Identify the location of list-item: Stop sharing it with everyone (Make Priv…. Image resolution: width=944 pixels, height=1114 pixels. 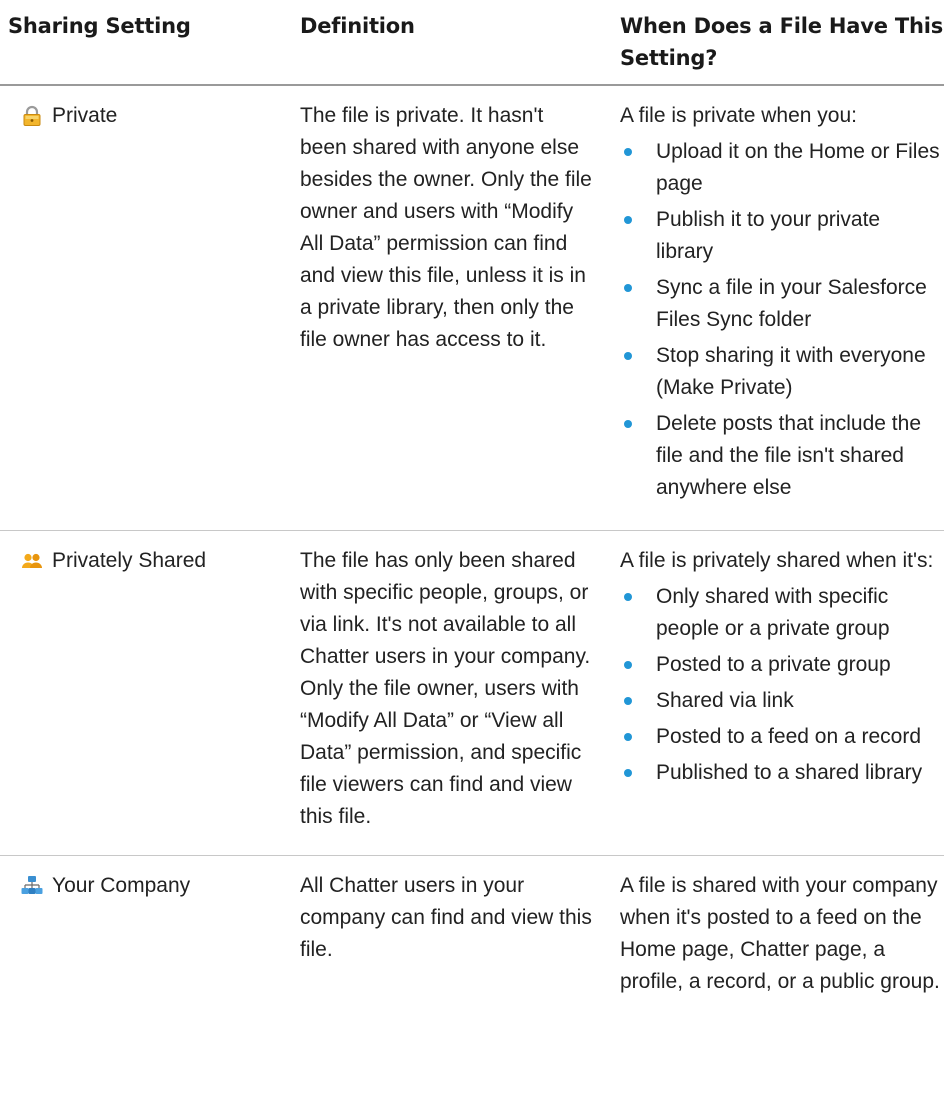
(780, 372).